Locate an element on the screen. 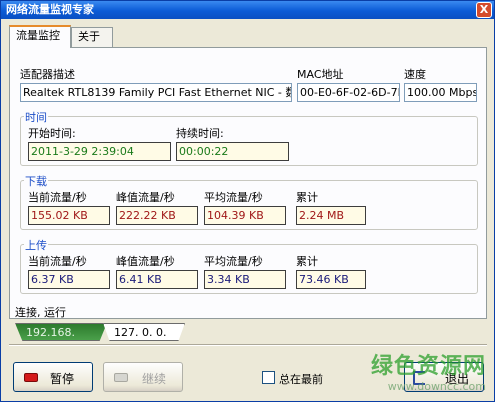  upload-current-field: 6.37 KB is located at coordinates (69, 279).